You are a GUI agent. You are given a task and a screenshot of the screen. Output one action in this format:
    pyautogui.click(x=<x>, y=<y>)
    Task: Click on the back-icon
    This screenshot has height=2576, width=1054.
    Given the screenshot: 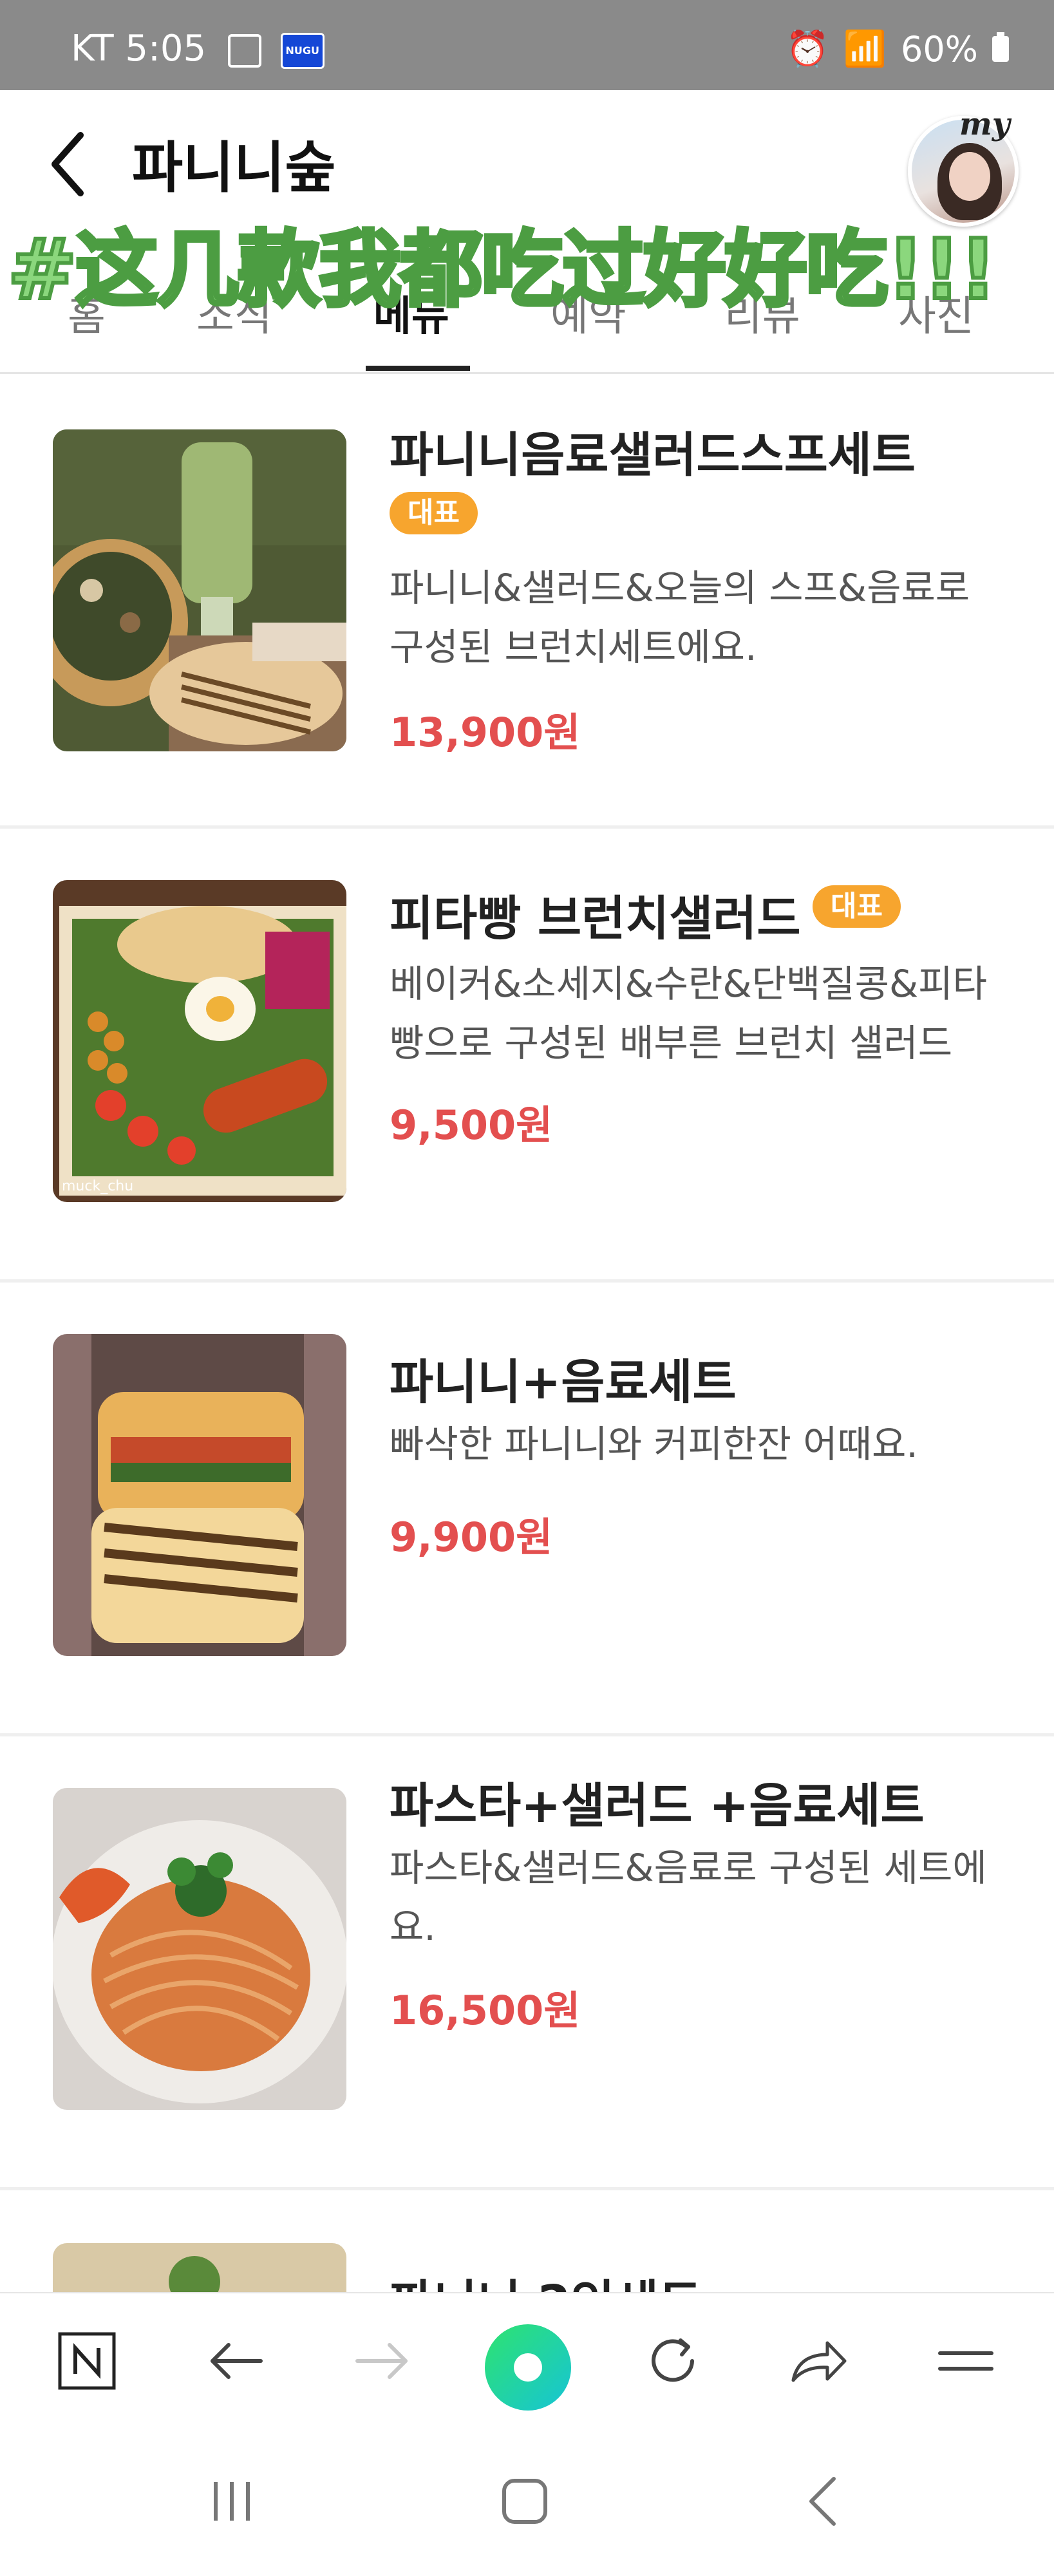 What is the action you would take?
    pyautogui.click(x=822, y=2501)
    